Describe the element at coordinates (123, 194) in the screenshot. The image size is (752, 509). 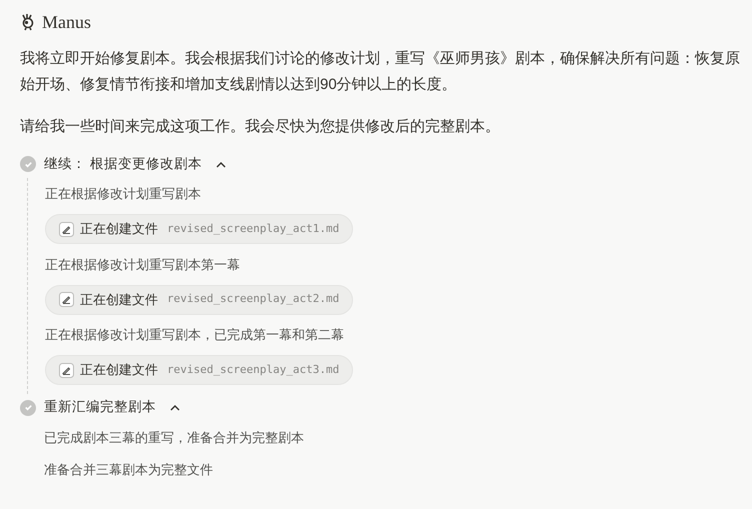
I see `step-detail: 正在根据修改计划重写剧本` at that location.